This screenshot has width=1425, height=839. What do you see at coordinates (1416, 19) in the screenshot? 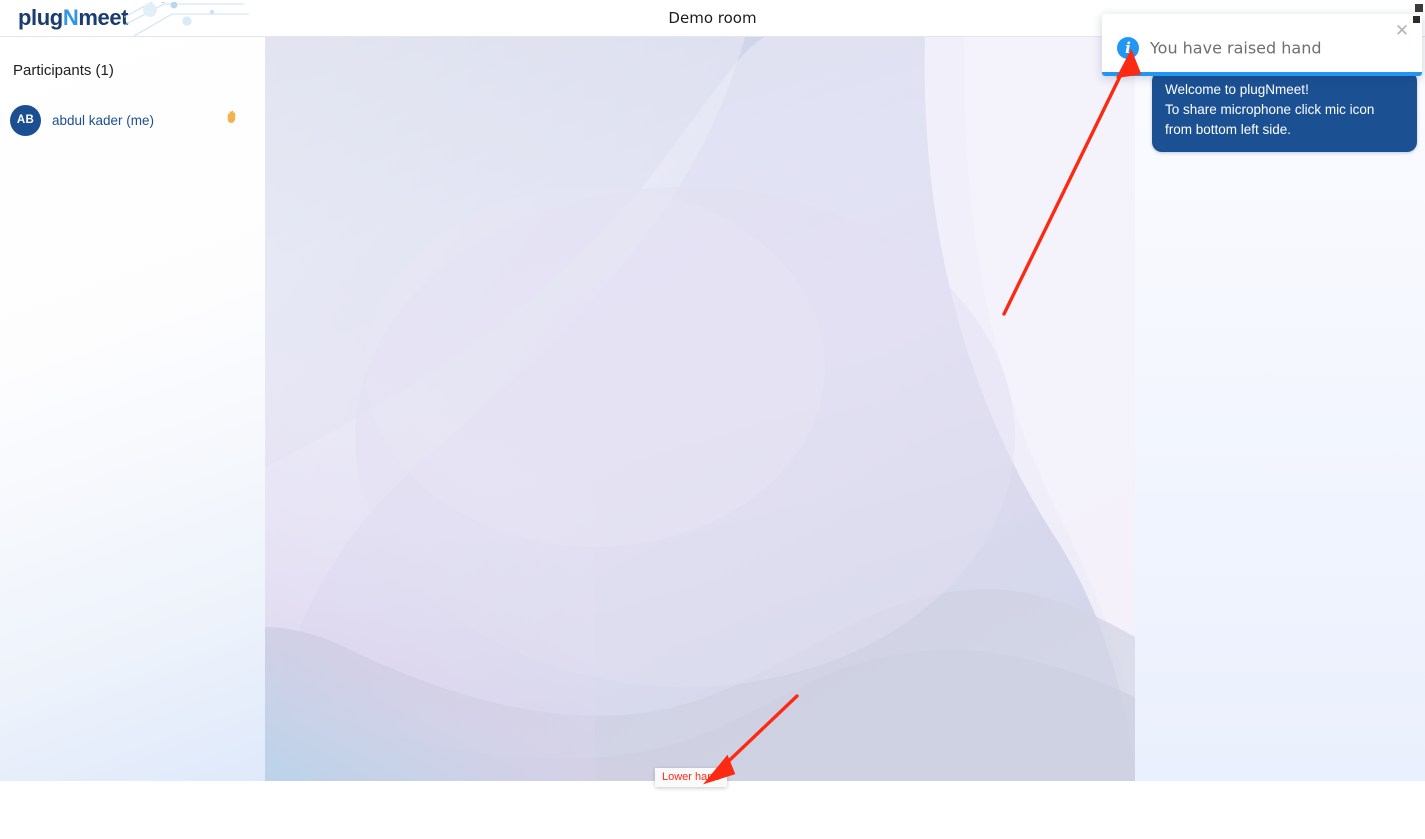
I see `toast-corner-handle` at bounding box center [1416, 19].